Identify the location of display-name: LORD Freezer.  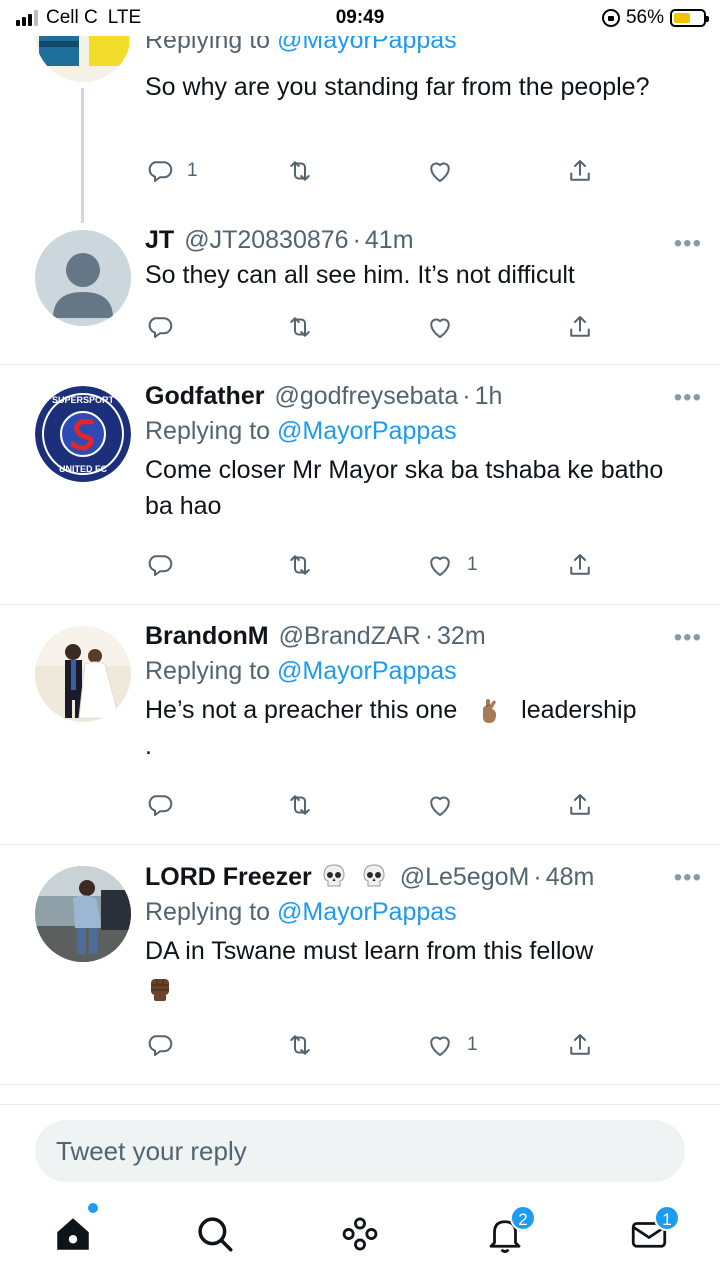
(228, 877).